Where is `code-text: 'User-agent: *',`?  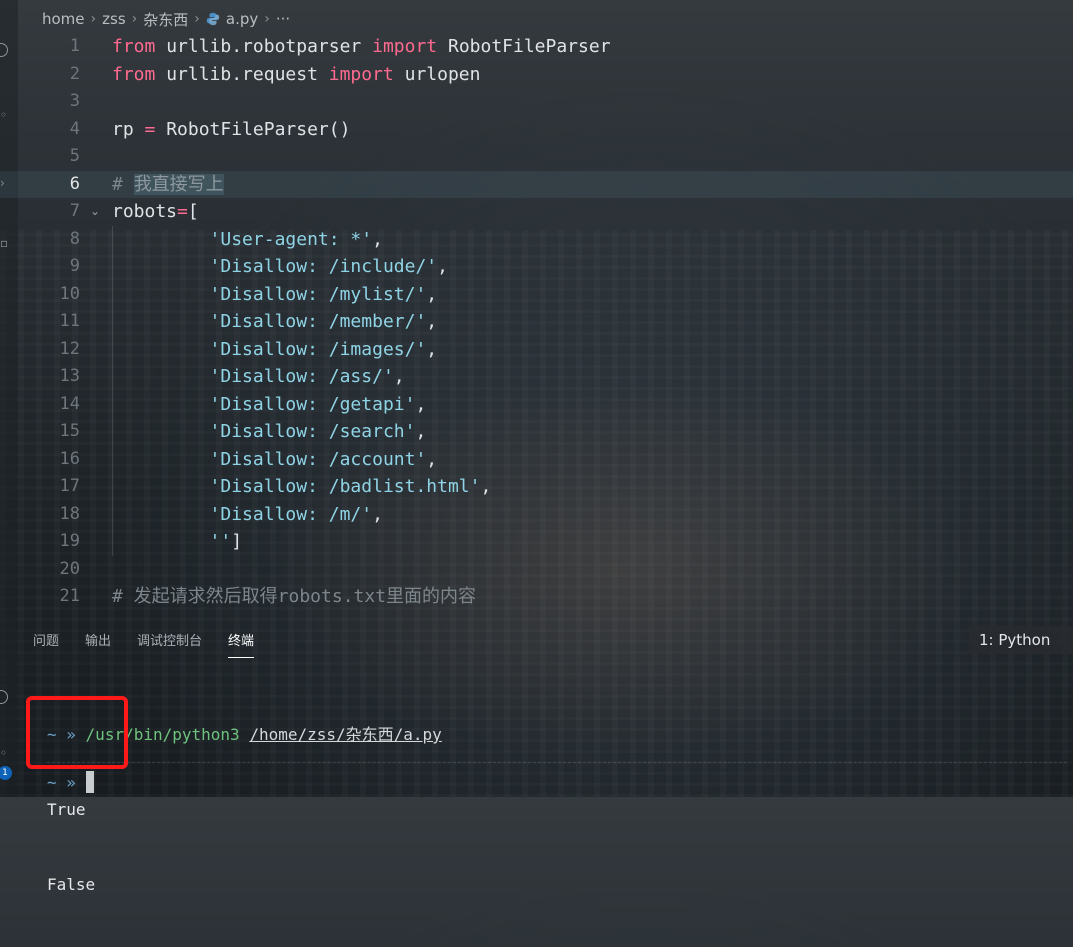 code-text: 'User-agent: *', is located at coordinates (247, 240).